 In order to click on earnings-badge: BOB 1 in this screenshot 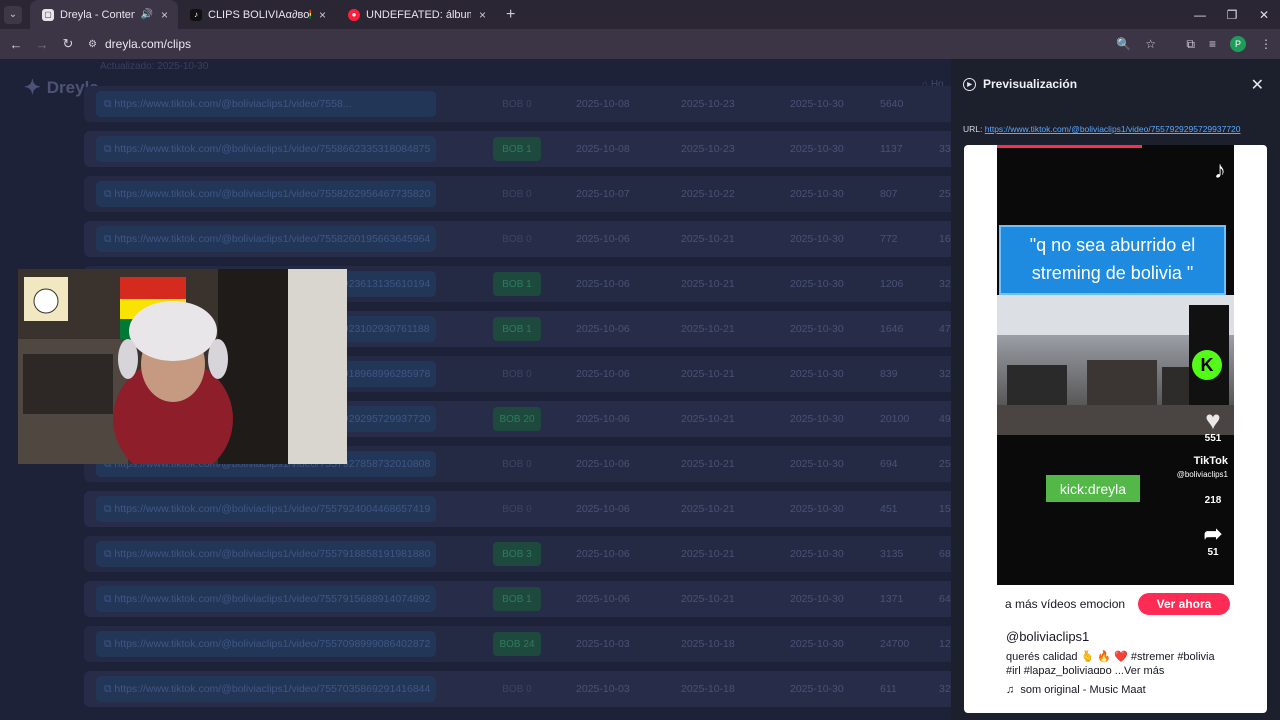, I will do `click(517, 284)`.